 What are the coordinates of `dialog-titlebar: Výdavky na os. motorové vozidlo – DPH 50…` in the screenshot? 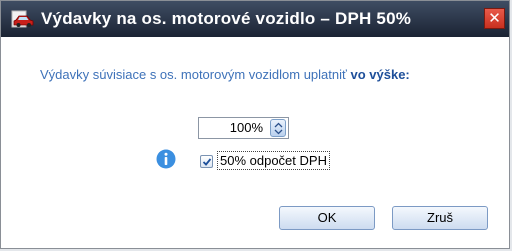 It's located at (255, 19).